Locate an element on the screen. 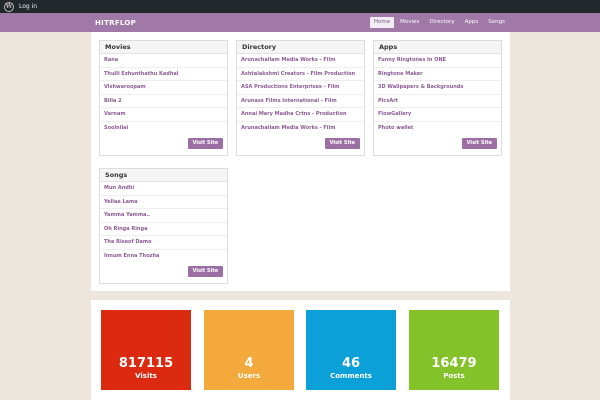 Image resolution: width=600 pixels, height=400 pixels. main-nav: Home Movies Directory Apps Songs is located at coordinates (439, 22).